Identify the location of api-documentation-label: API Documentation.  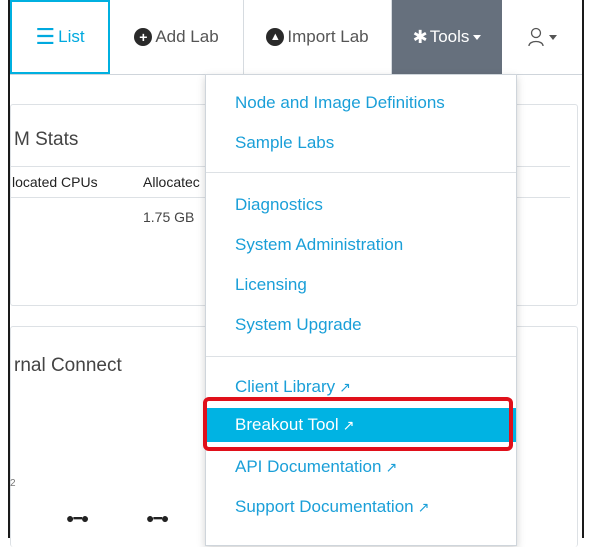
(308, 466).